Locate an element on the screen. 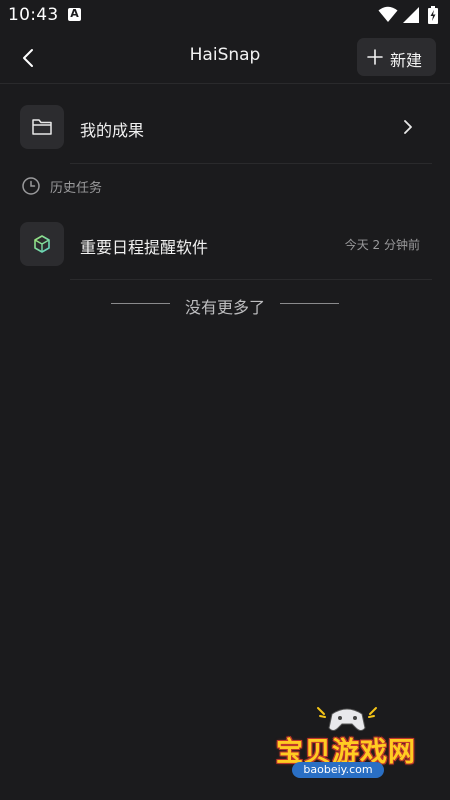  end-line-right is located at coordinates (309, 303).